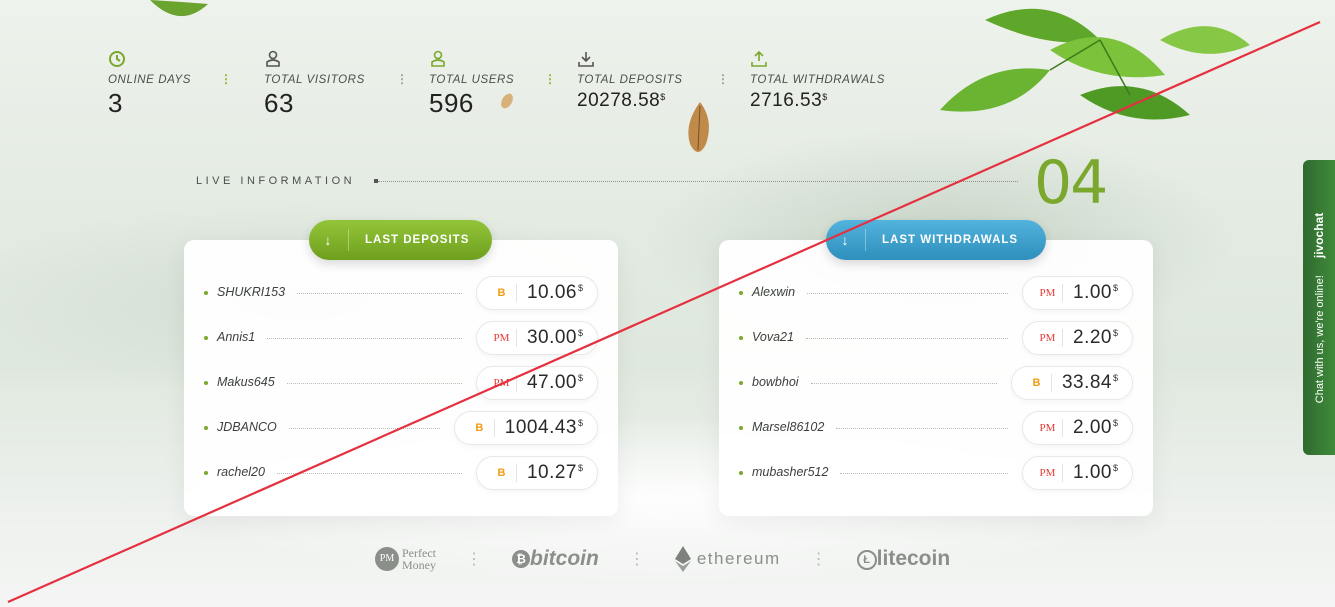 This screenshot has width=1335, height=607. I want to click on amount-pill: PM 1.00 $, so click(1077, 293).